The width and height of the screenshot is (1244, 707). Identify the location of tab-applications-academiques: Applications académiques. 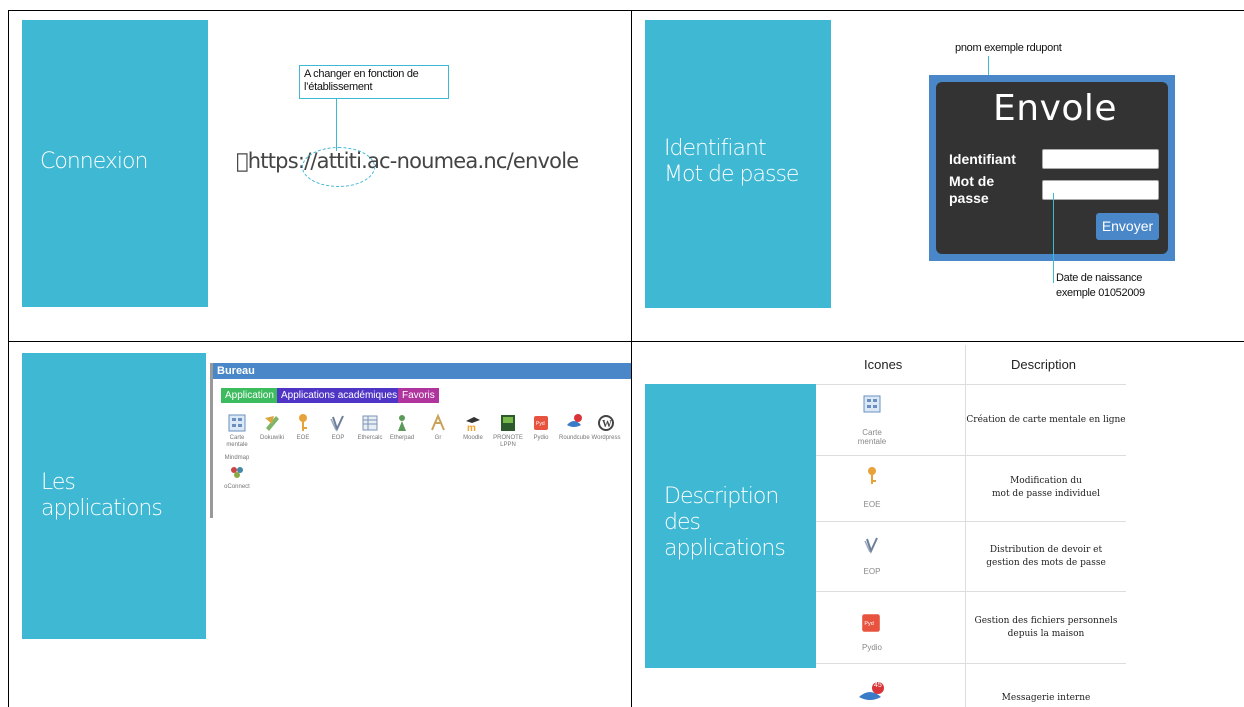
(339, 395).